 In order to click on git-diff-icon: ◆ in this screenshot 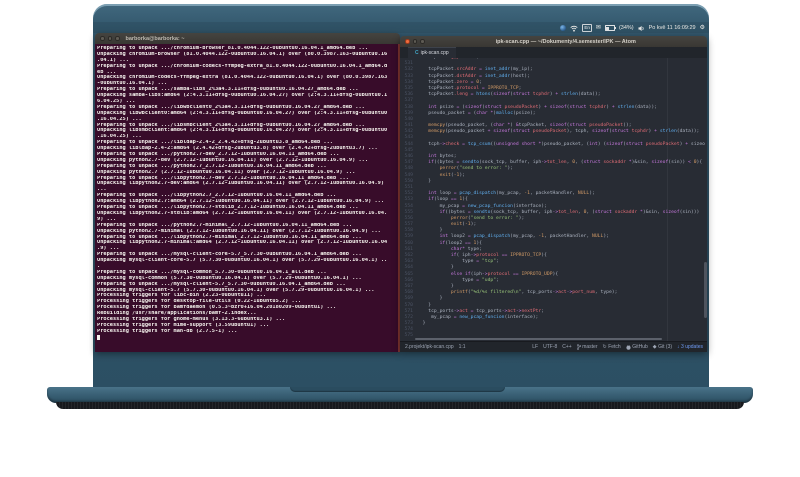, I will do `click(654, 346)`.